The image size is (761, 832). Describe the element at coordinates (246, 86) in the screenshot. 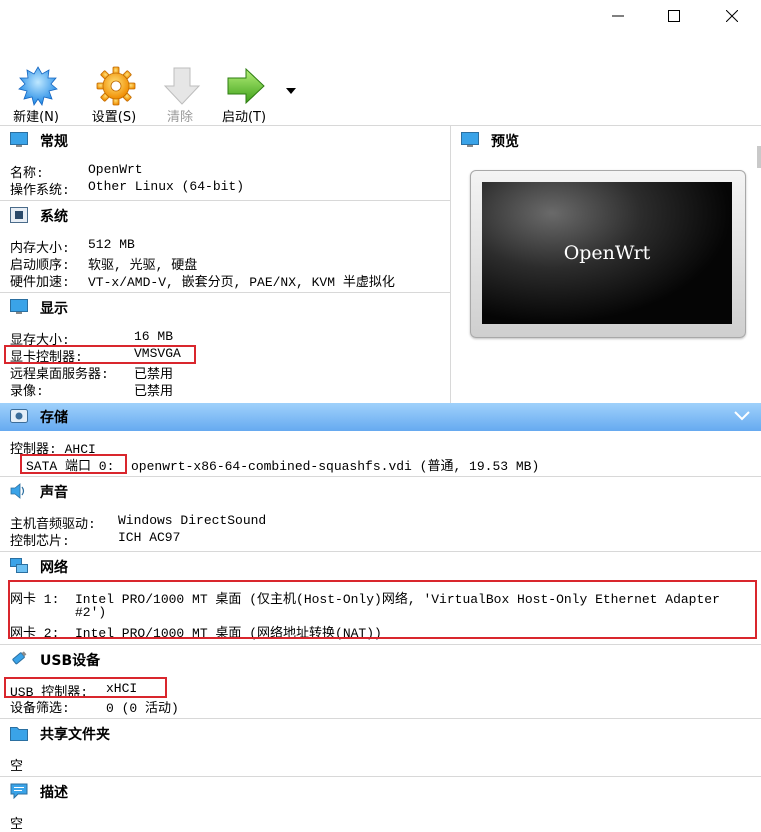

I see `start-icon` at that location.